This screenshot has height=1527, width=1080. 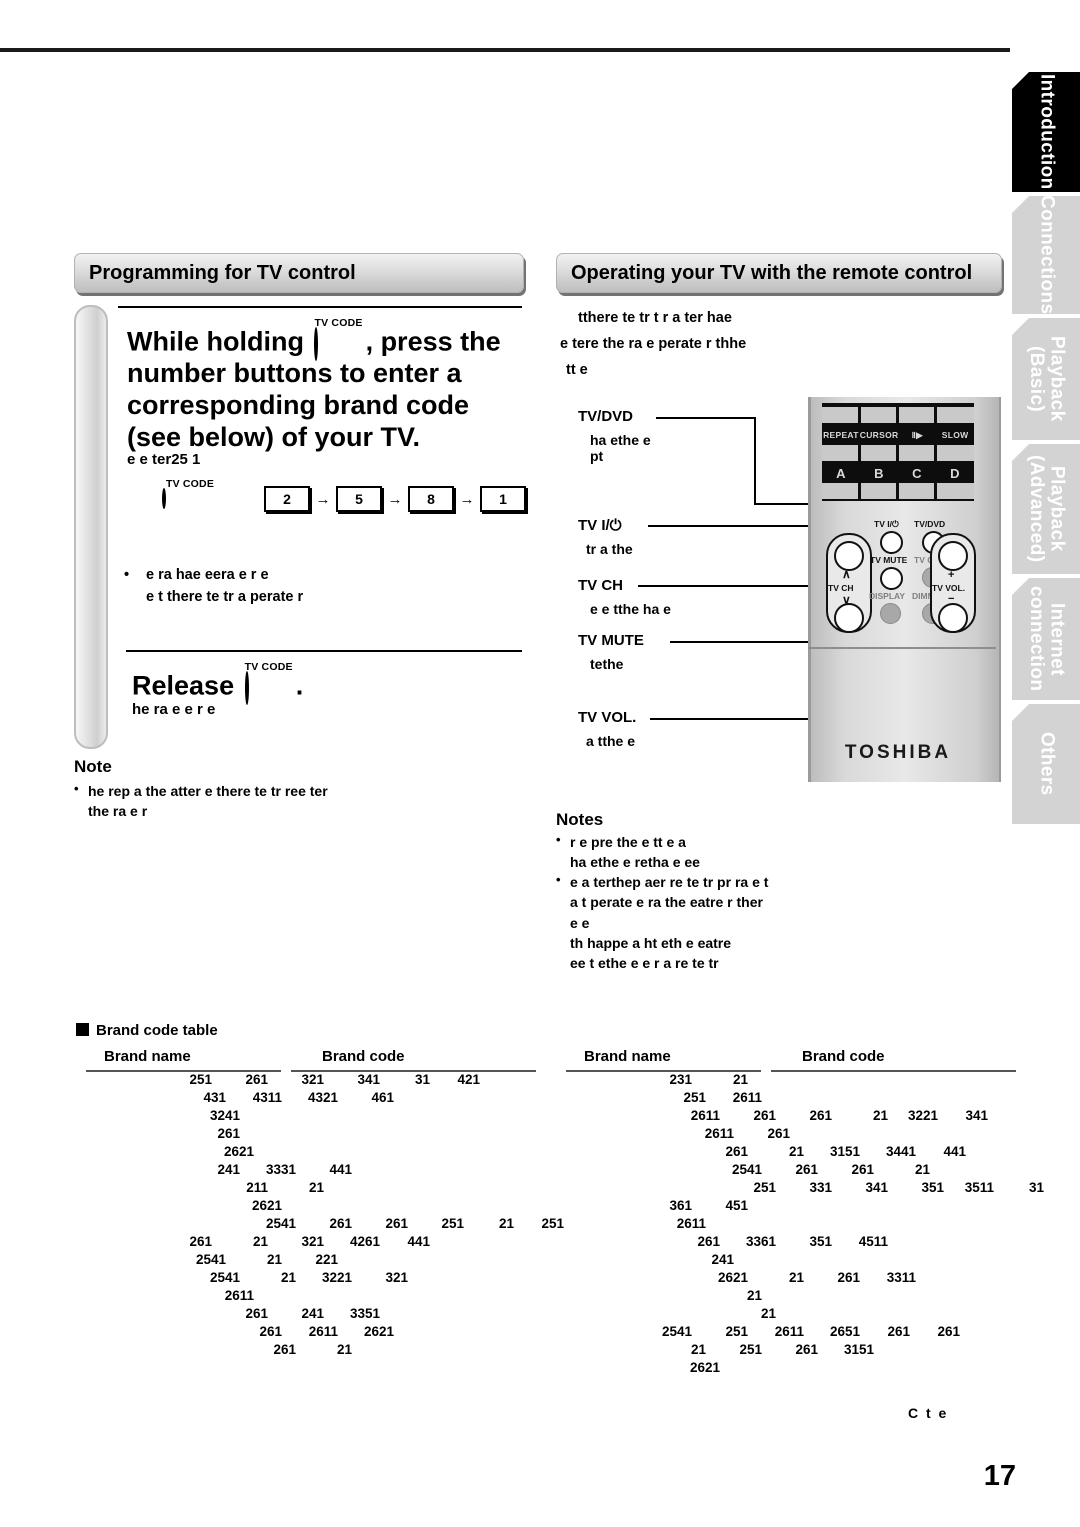 I want to click on brand-code-cell: 231, so click(x=680, y=1079).